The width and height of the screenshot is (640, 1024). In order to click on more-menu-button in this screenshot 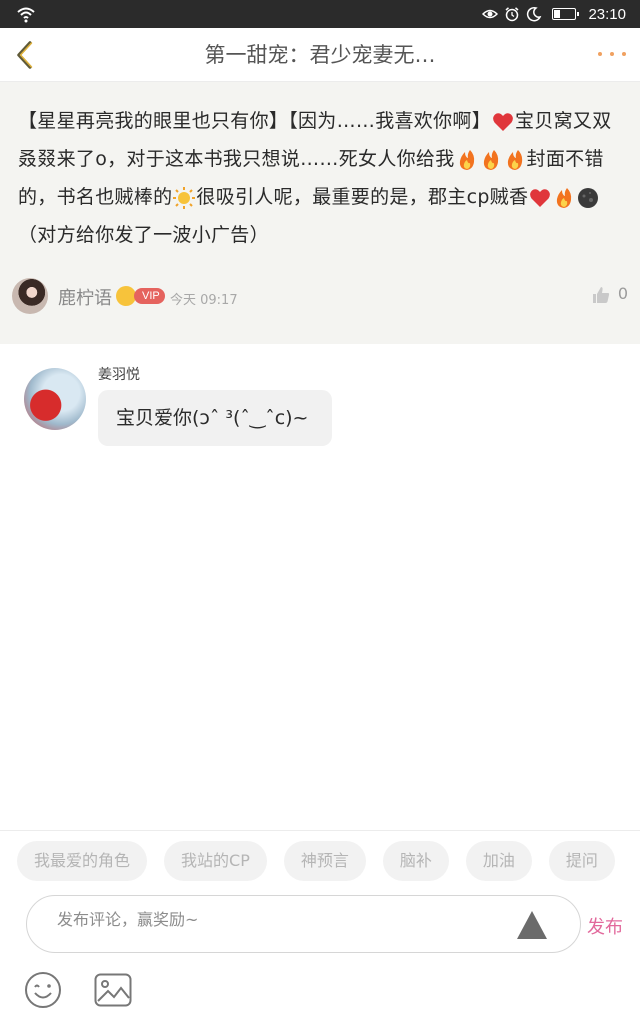, I will do `click(612, 54)`.